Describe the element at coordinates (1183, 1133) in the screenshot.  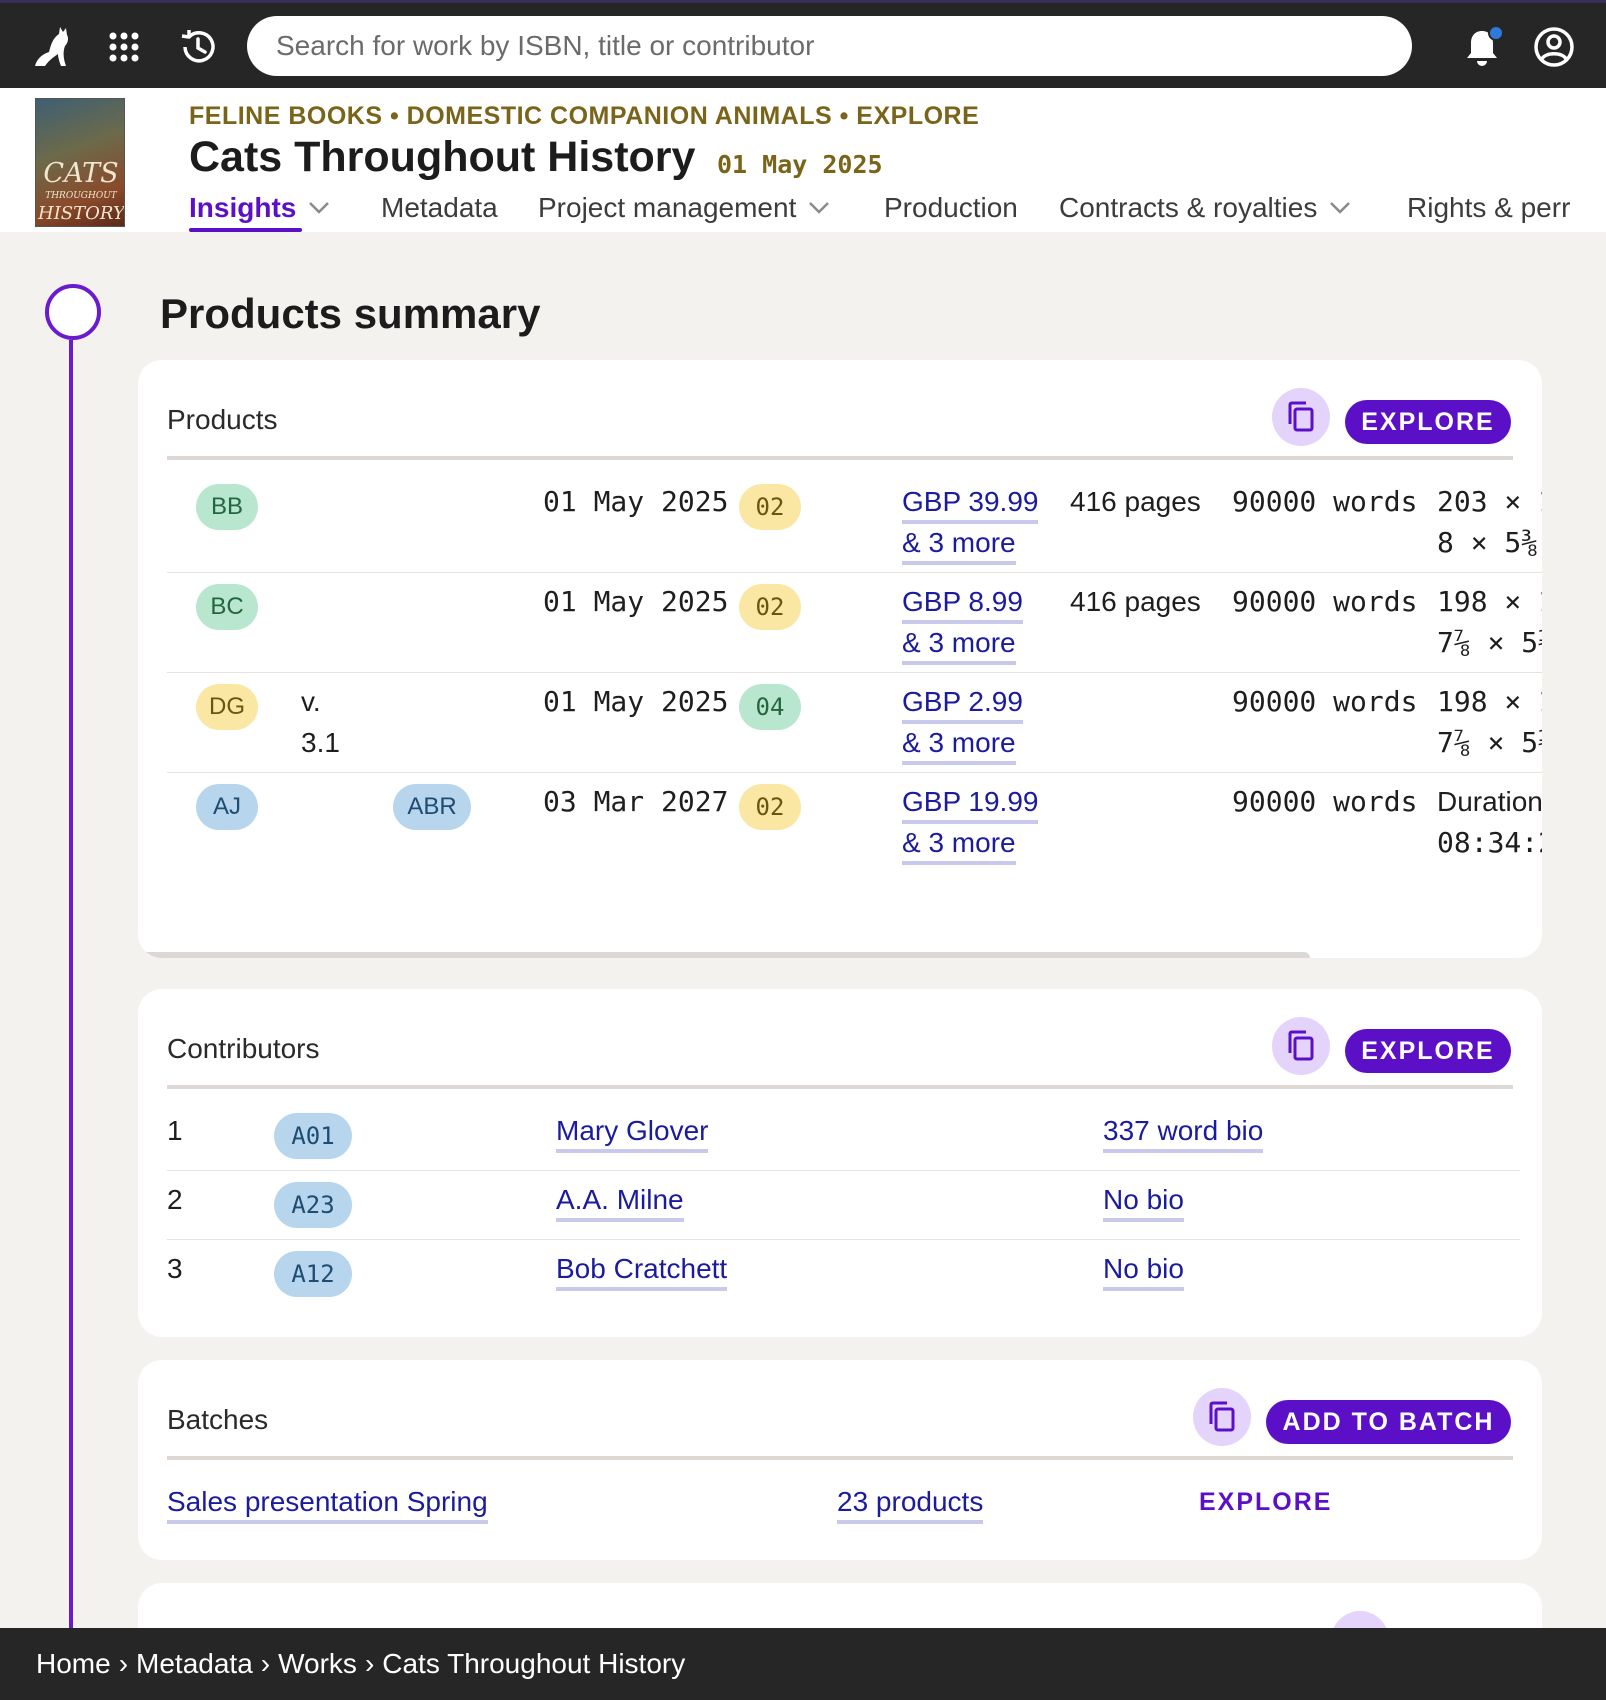
I see `bio-link: 337 word bio` at that location.